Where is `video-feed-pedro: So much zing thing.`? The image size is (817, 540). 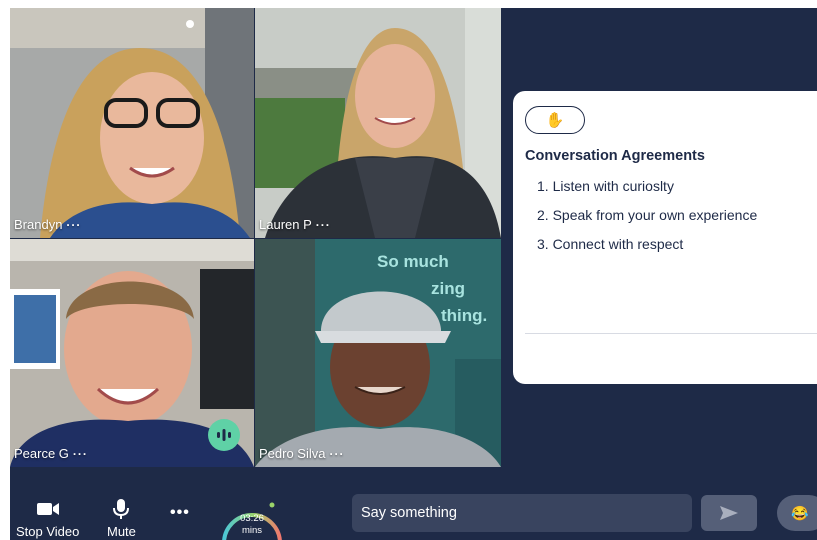
video-feed-pedro: So much zing thing. is located at coordinates (378, 353).